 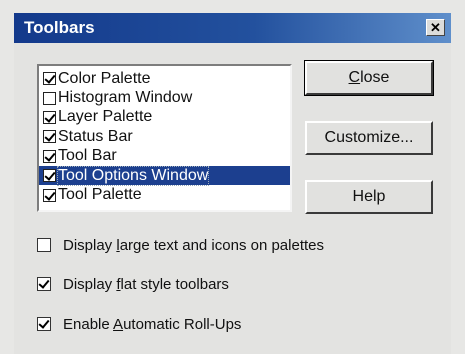 I want to click on option-flat-toolbars: Display flat style toolbars, so click(x=133, y=284).